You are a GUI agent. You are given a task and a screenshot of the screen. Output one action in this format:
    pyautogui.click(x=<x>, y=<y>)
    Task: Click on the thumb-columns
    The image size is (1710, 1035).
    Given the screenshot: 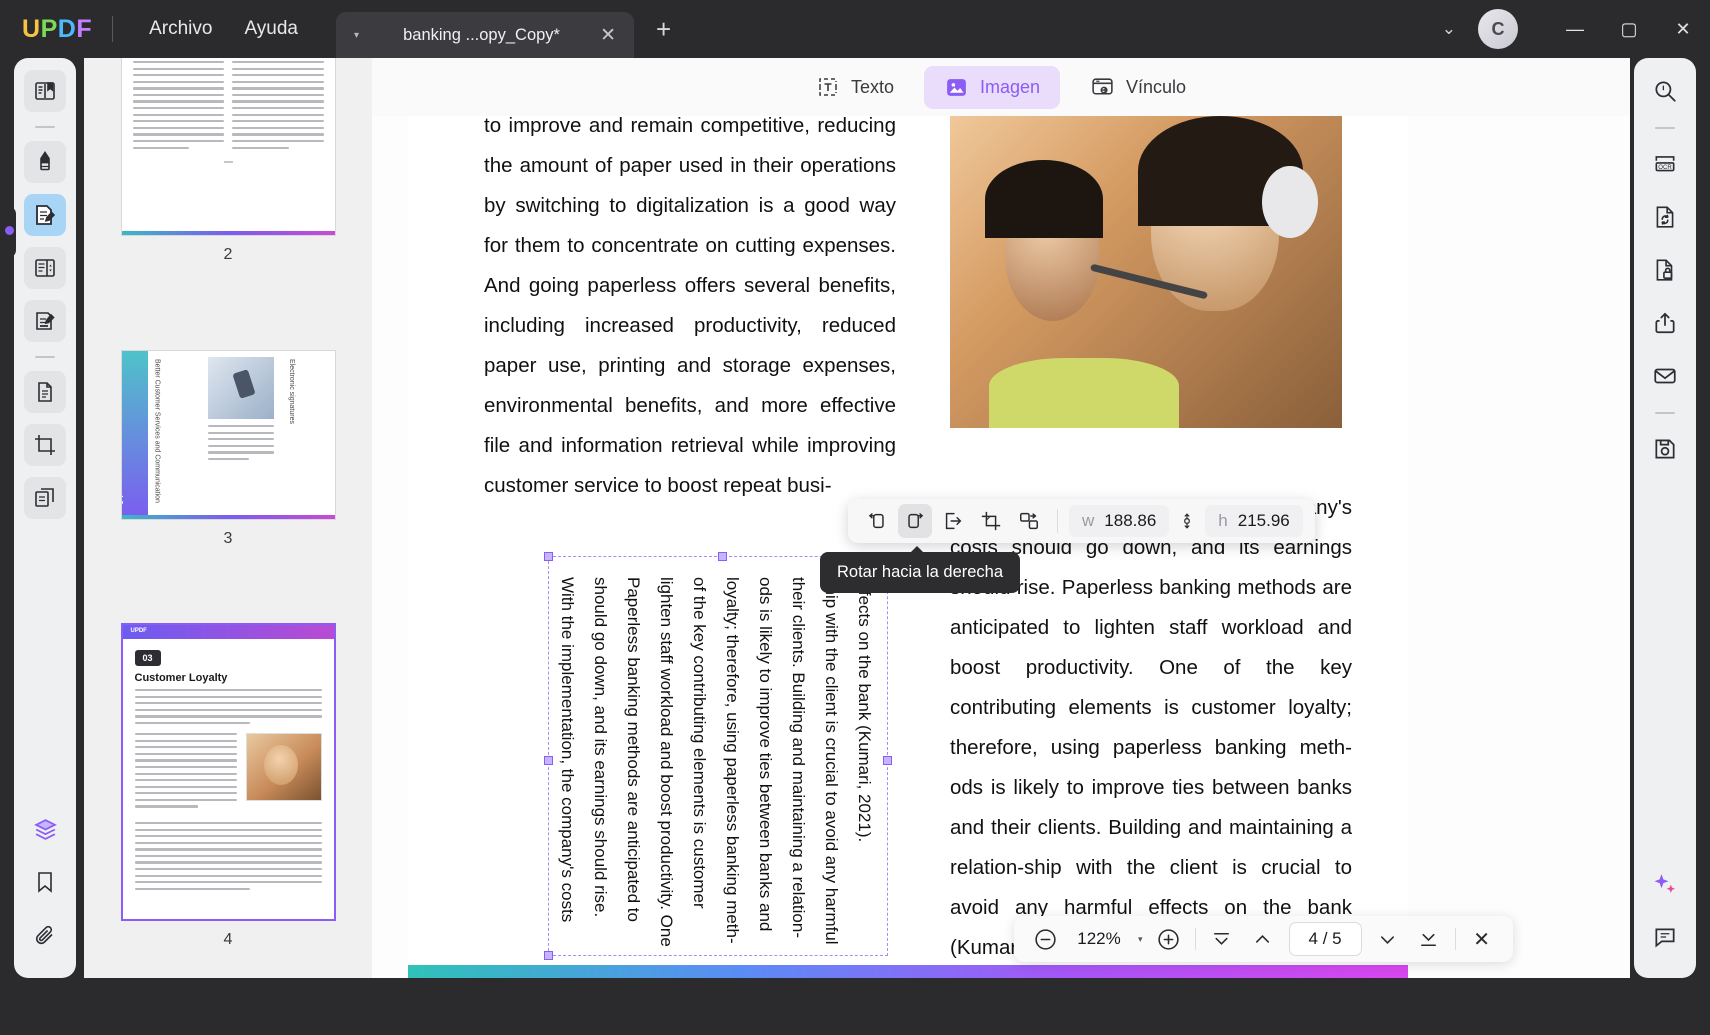 What is the action you would take?
    pyautogui.click(x=228, y=105)
    